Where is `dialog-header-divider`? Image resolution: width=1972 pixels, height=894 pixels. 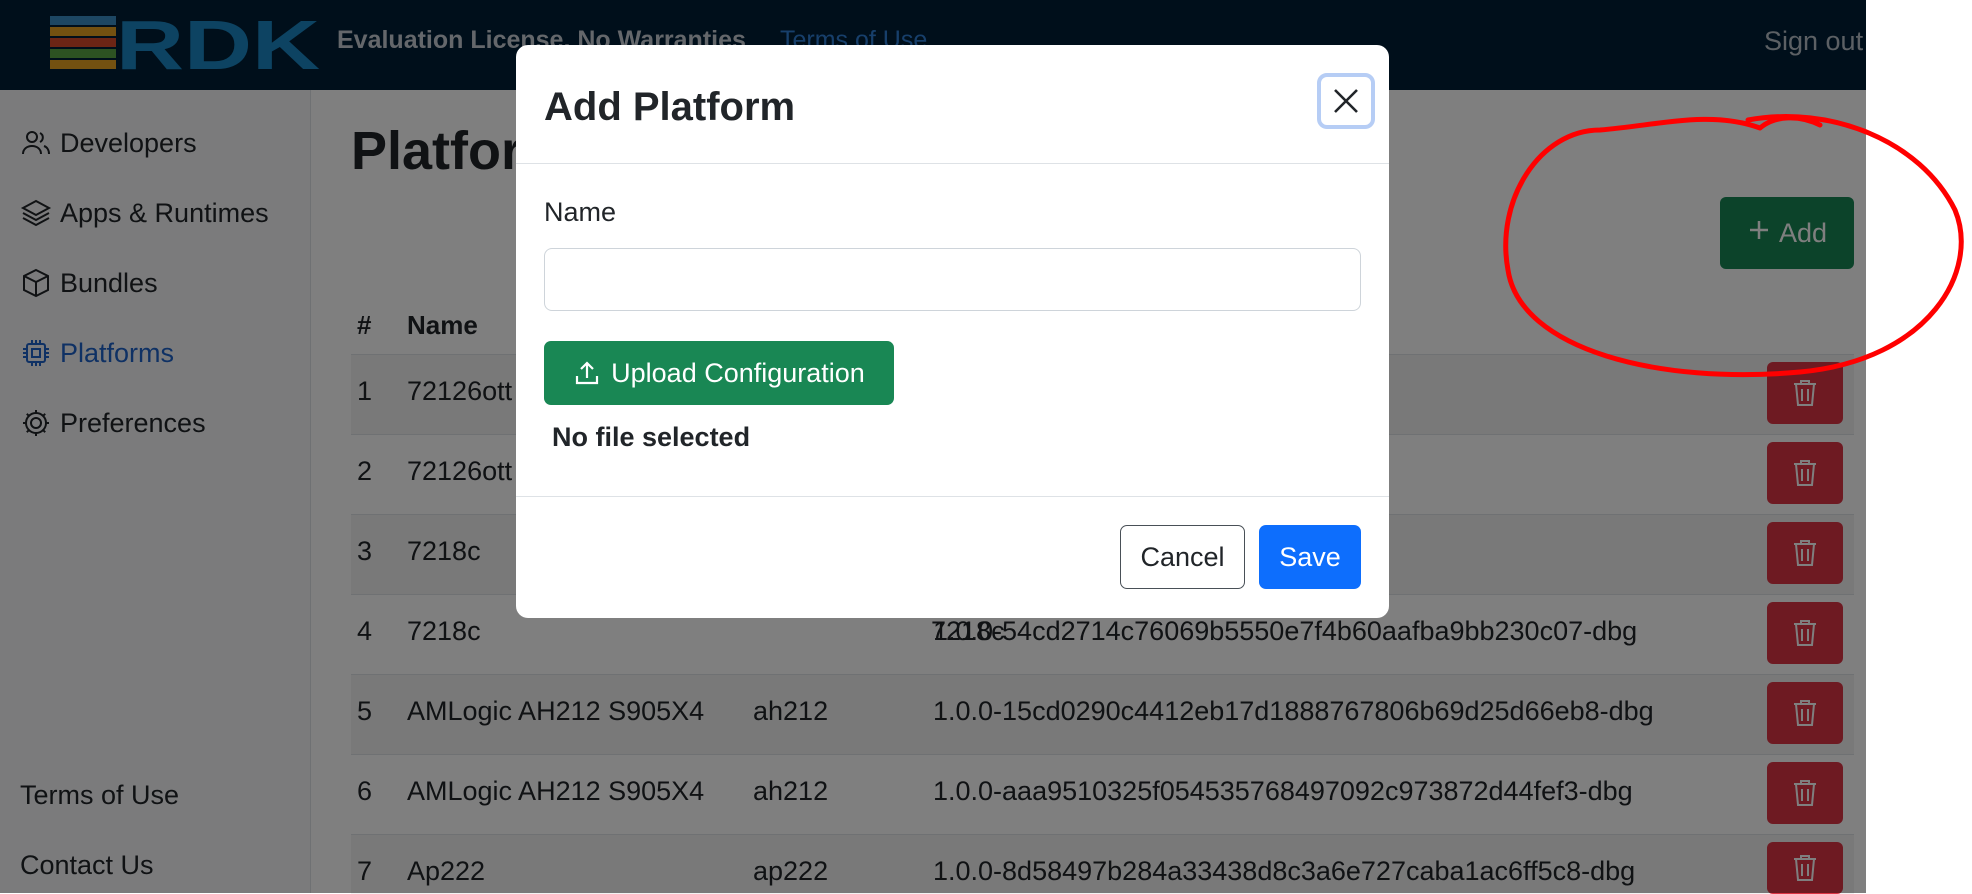
dialog-header-divider is located at coordinates (952, 163).